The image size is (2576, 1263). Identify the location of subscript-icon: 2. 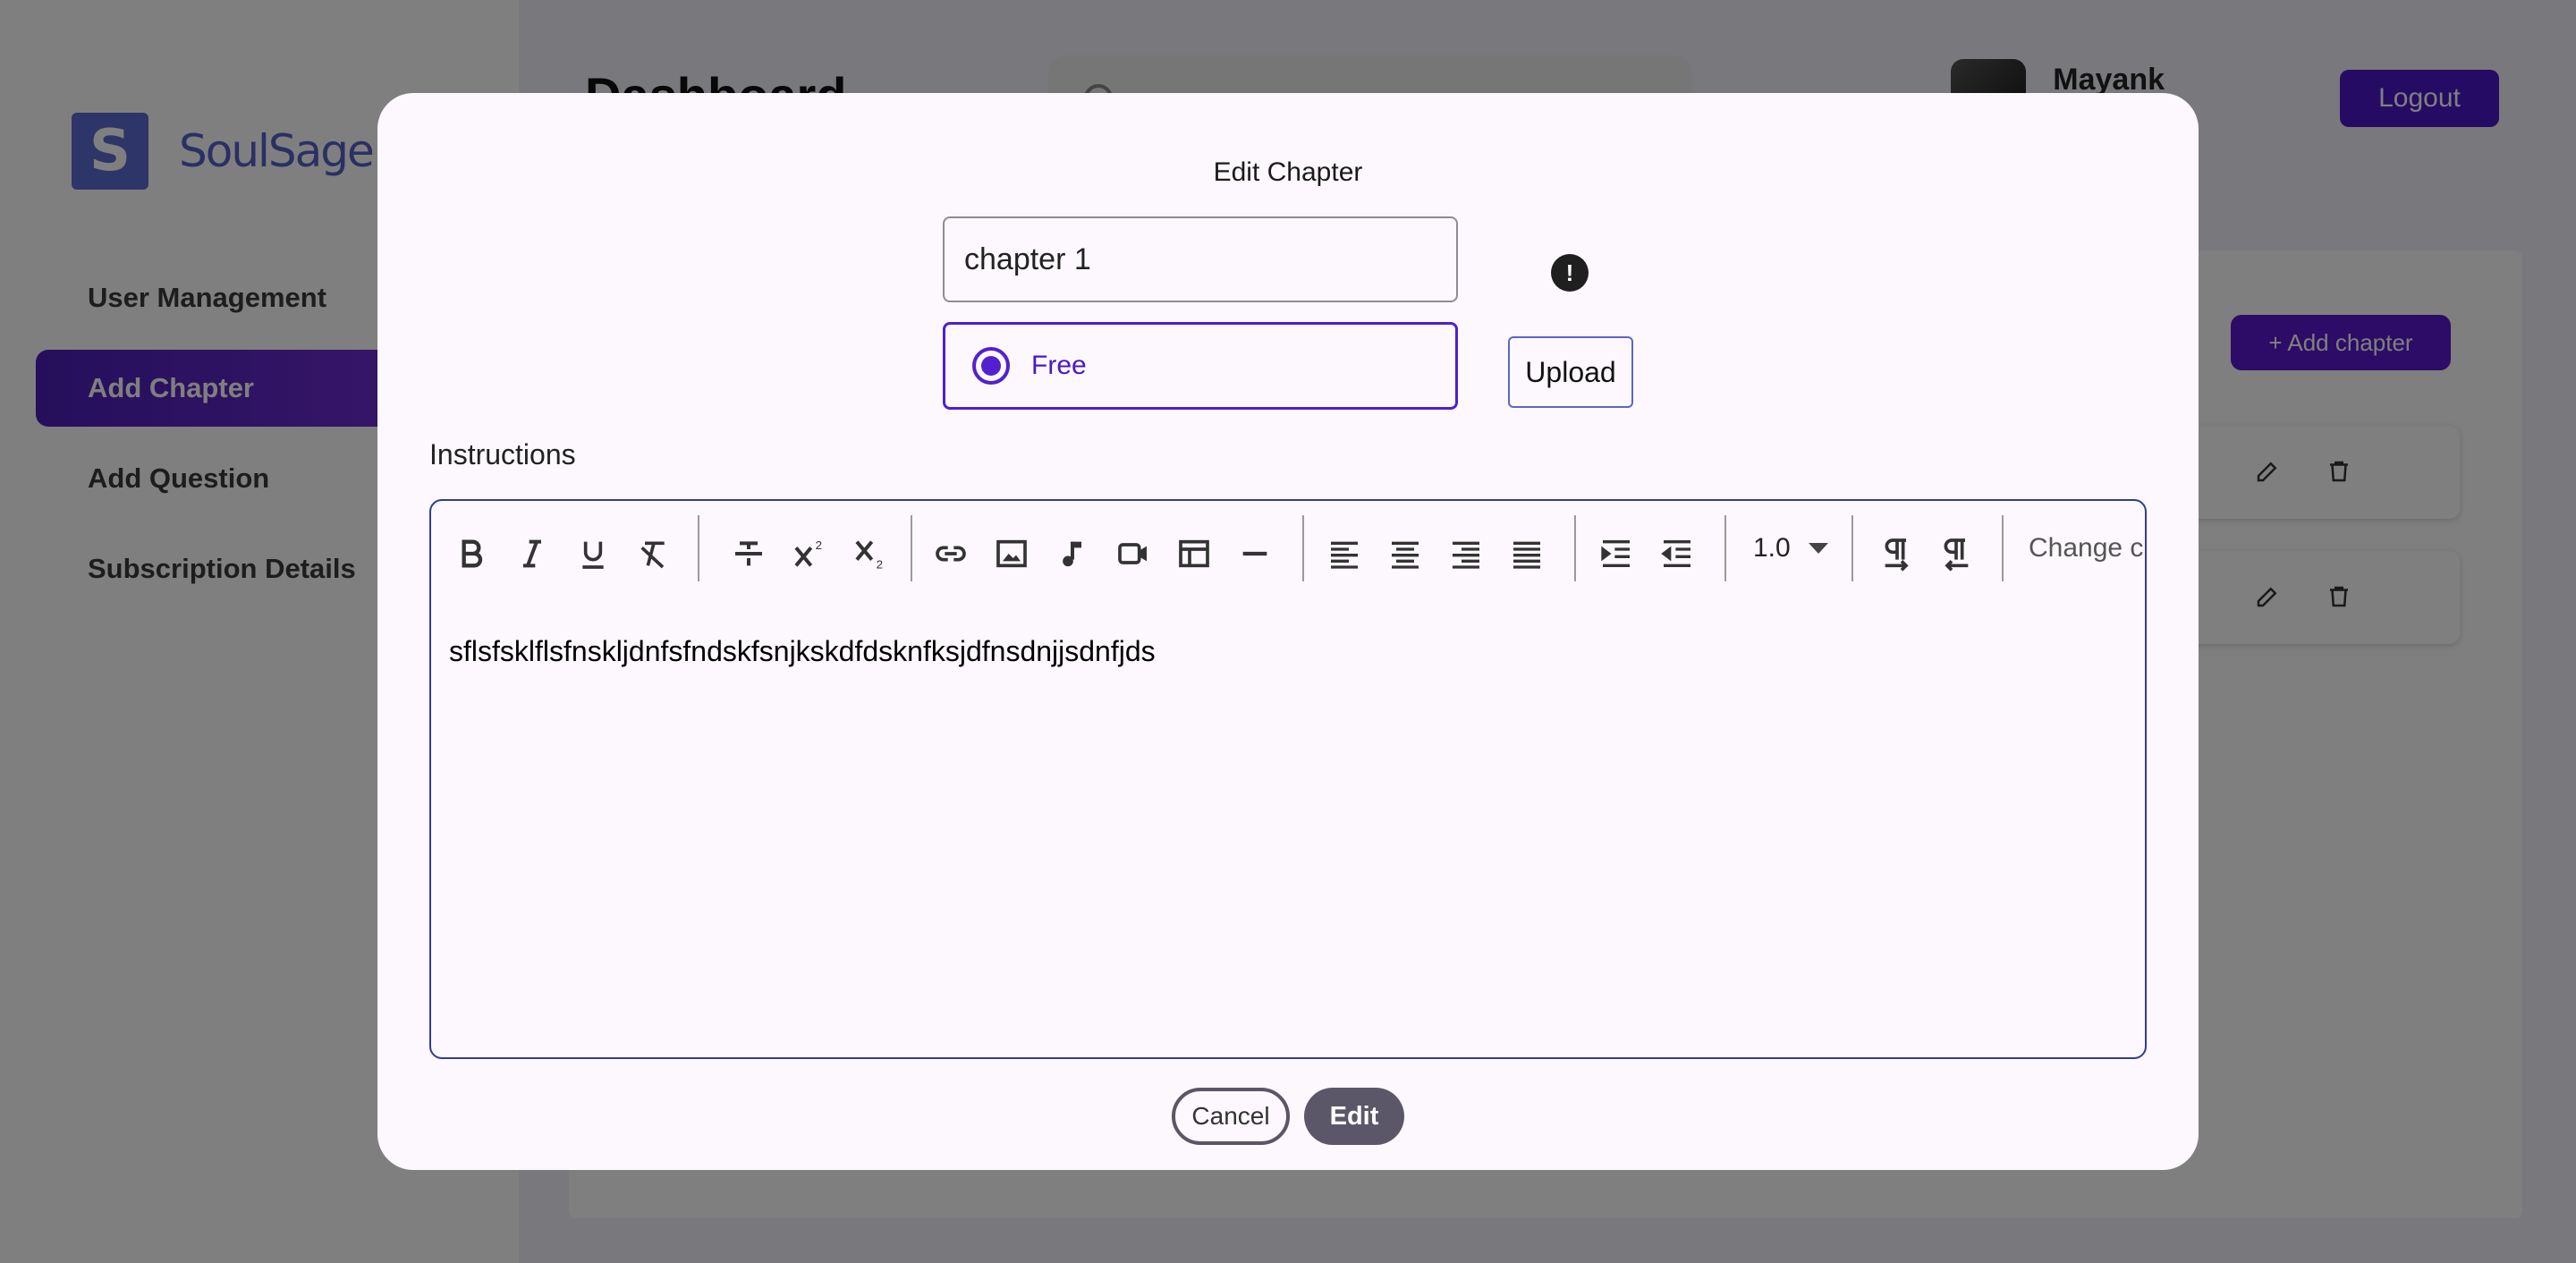
(870, 553).